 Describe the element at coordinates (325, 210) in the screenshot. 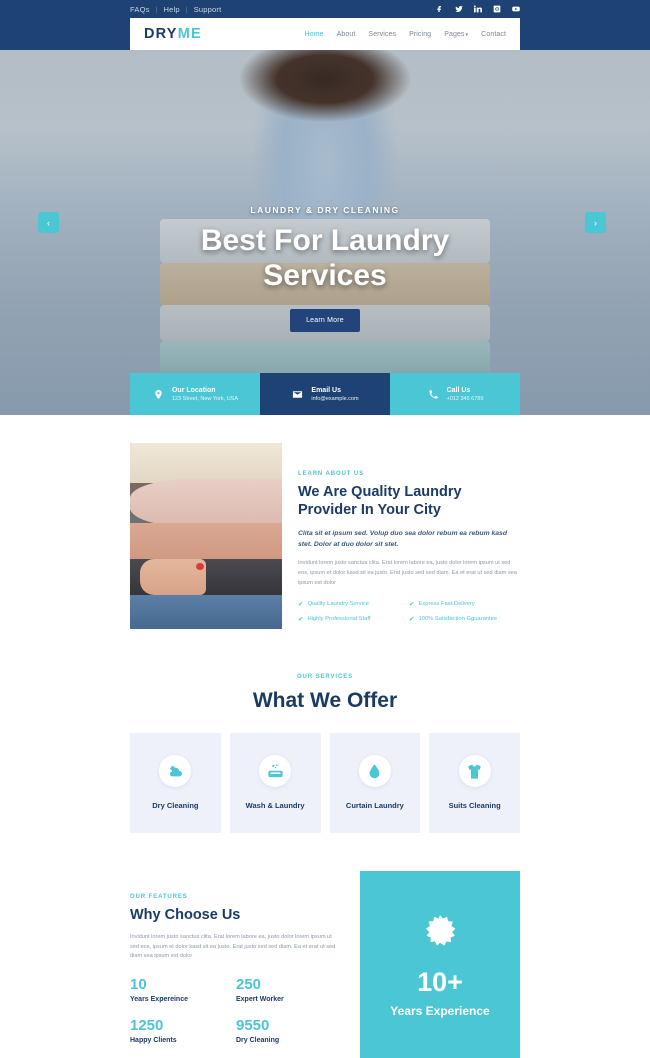

I see `hero-kicker: LAUNDRY & DRY CLEANING` at that location.